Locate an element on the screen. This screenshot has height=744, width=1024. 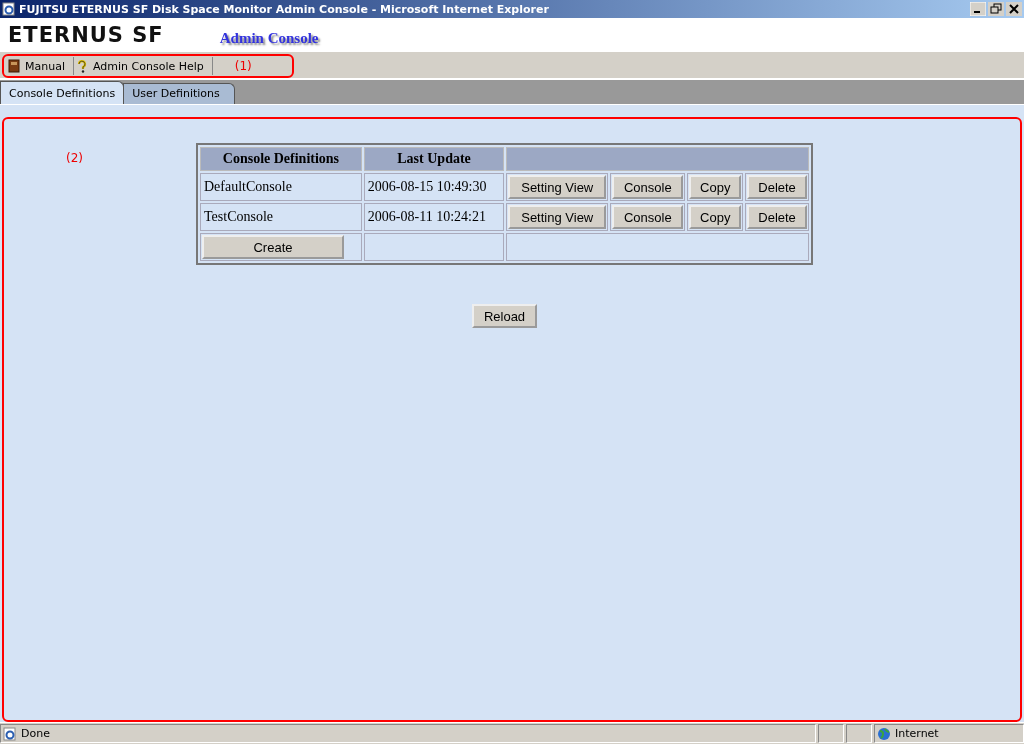
reload-button: Reload is located at coordinates (504, 316).